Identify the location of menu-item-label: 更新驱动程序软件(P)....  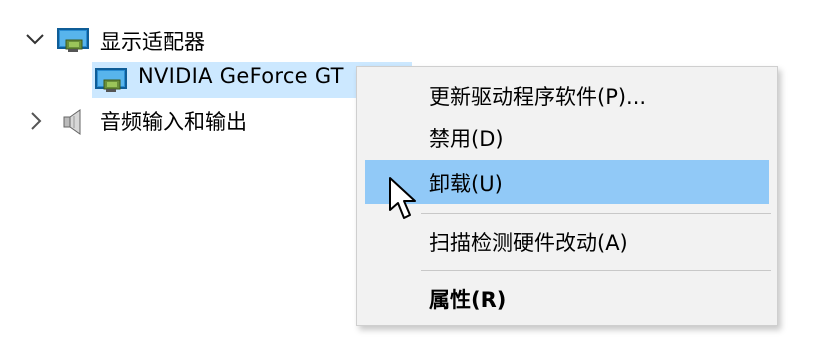
(538, 97).